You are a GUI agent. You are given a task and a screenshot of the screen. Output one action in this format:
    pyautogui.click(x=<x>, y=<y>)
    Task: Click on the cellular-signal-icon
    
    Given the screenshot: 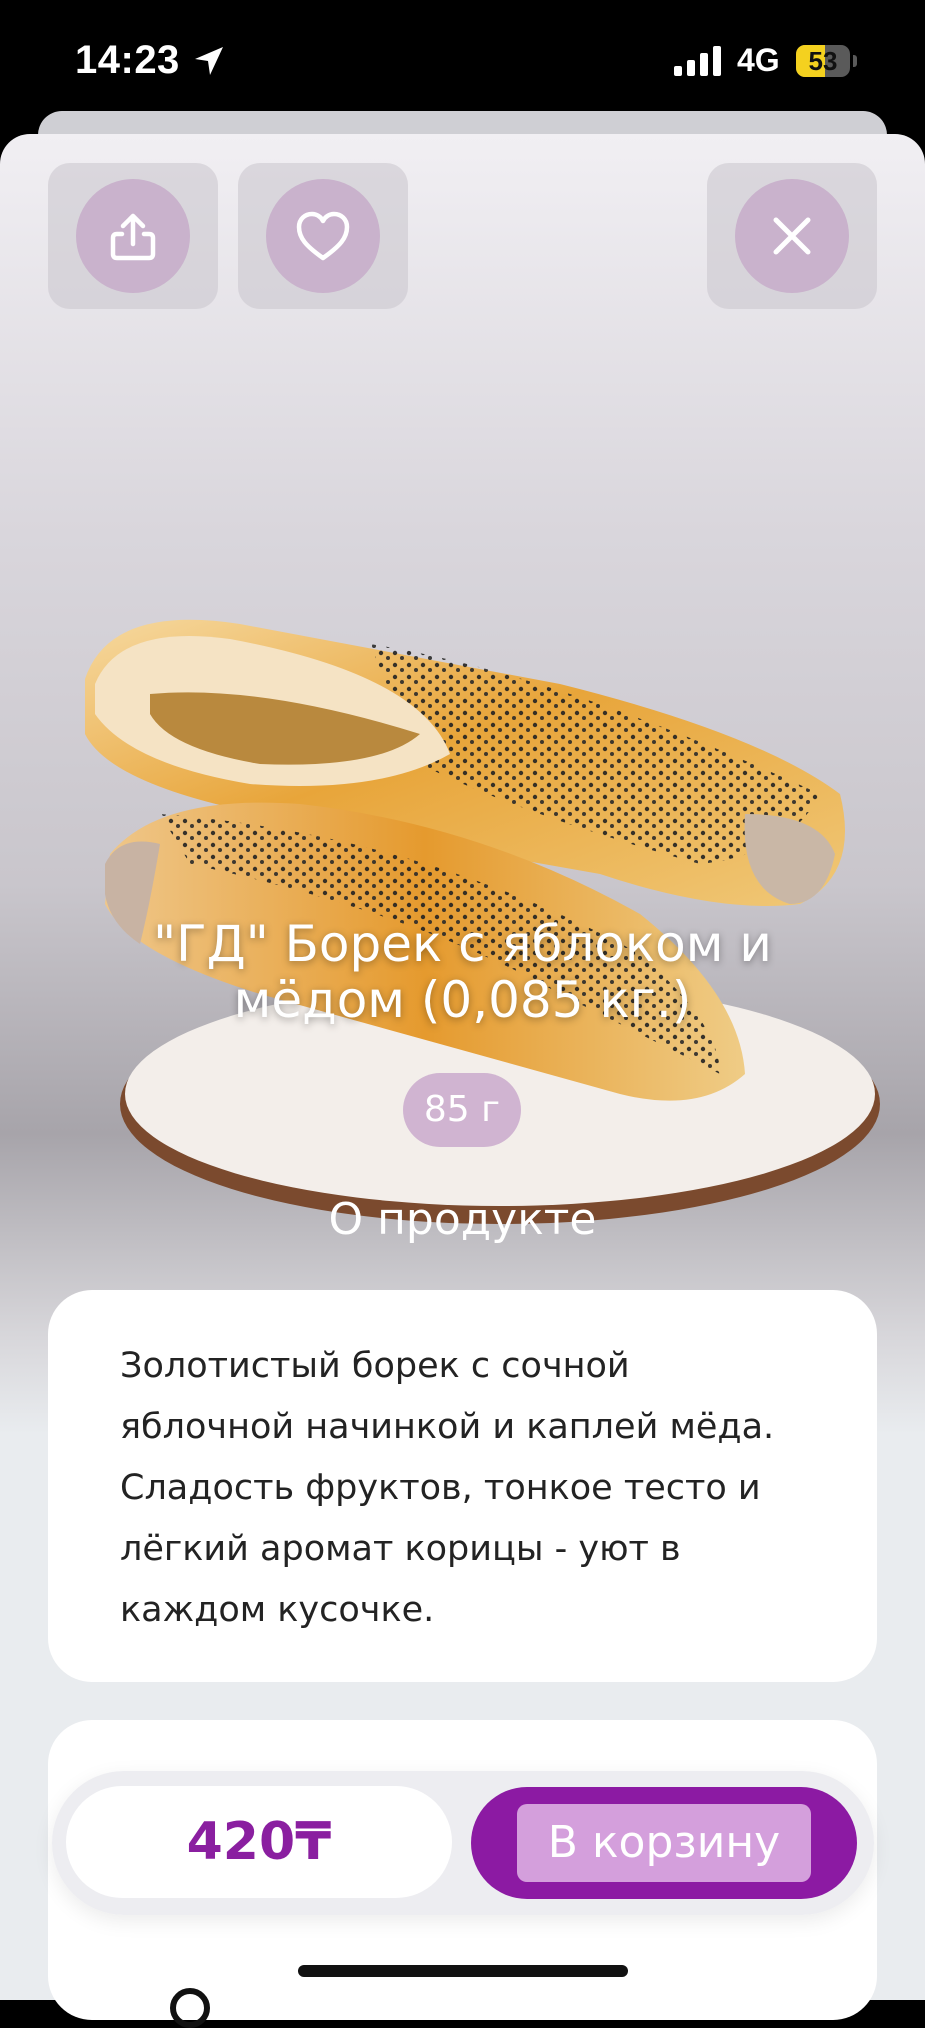 What is the action you would take?
    pyautogui.click(x=697, y=61)
    